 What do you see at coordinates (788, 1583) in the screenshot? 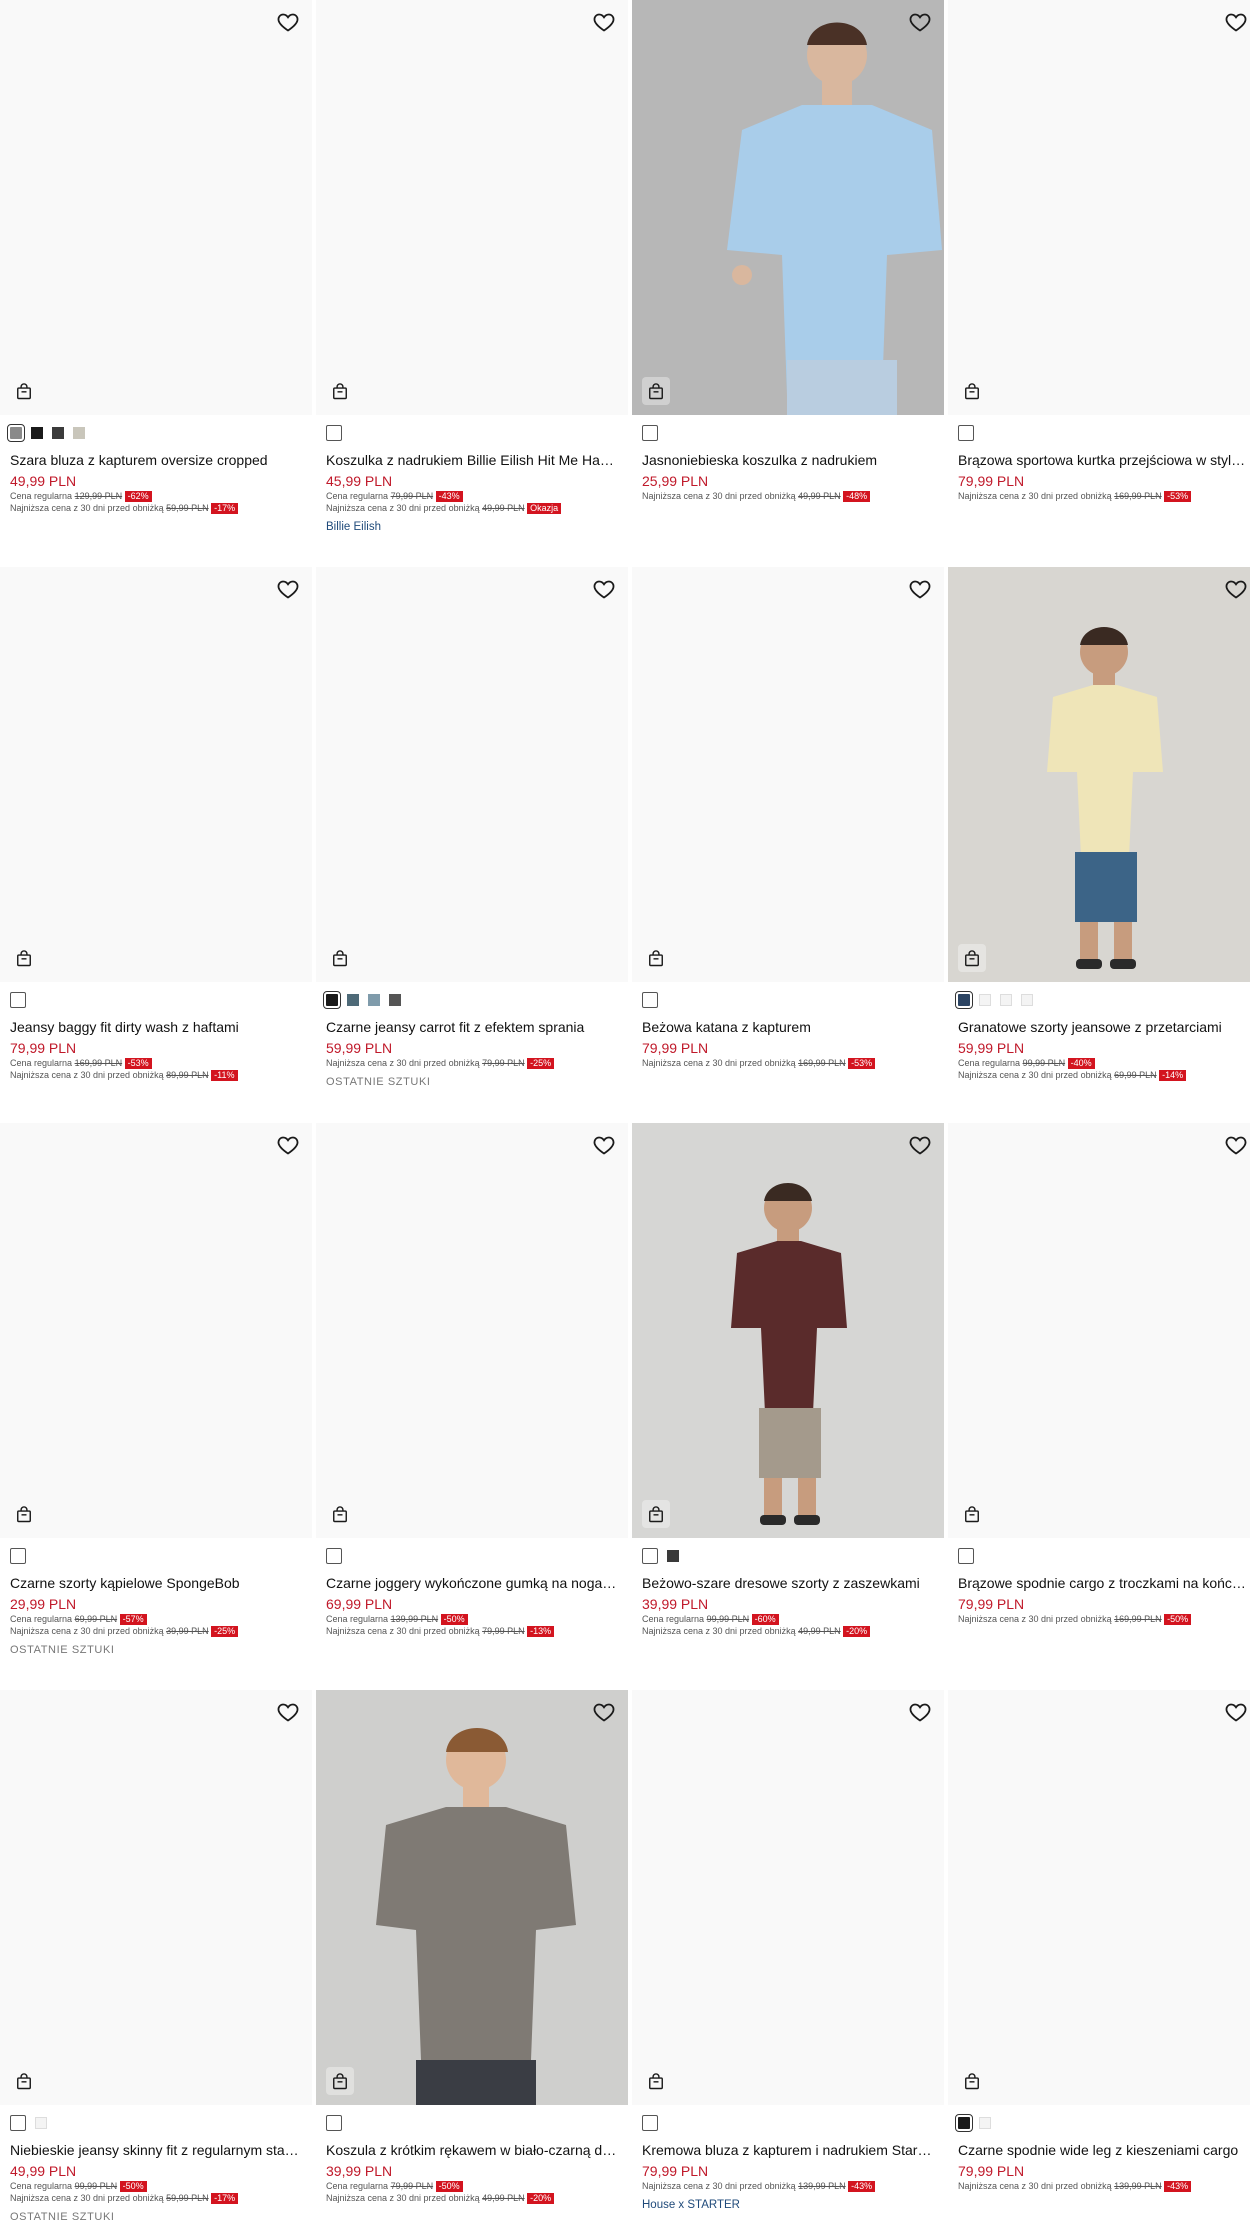
I see `product-name: Beżowo-szare dresowe szorty z zaszewkami` at bounding box center [788, 1583].